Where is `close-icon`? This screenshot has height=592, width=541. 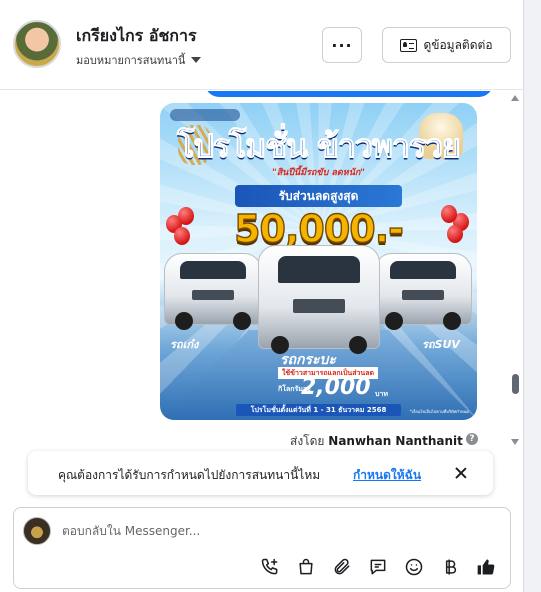 close-icon is located at coordinates (461, 473).